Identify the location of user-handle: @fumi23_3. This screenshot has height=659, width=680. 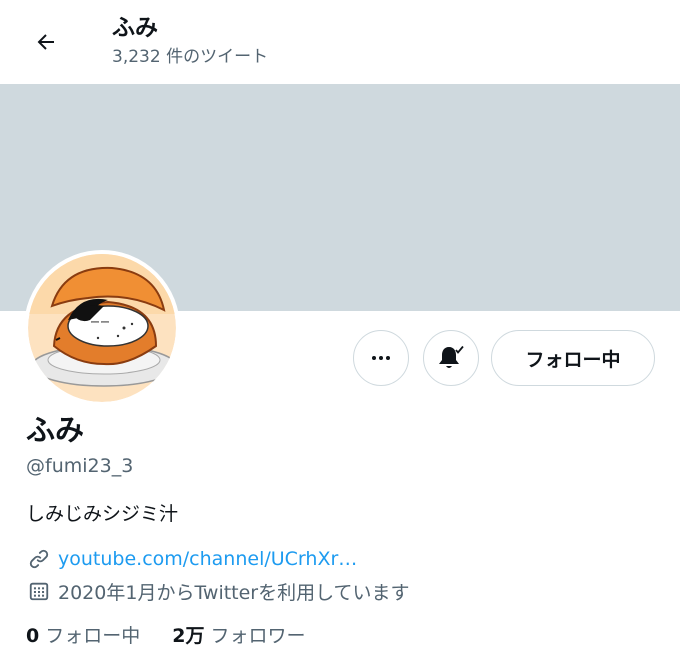
(80, 466).